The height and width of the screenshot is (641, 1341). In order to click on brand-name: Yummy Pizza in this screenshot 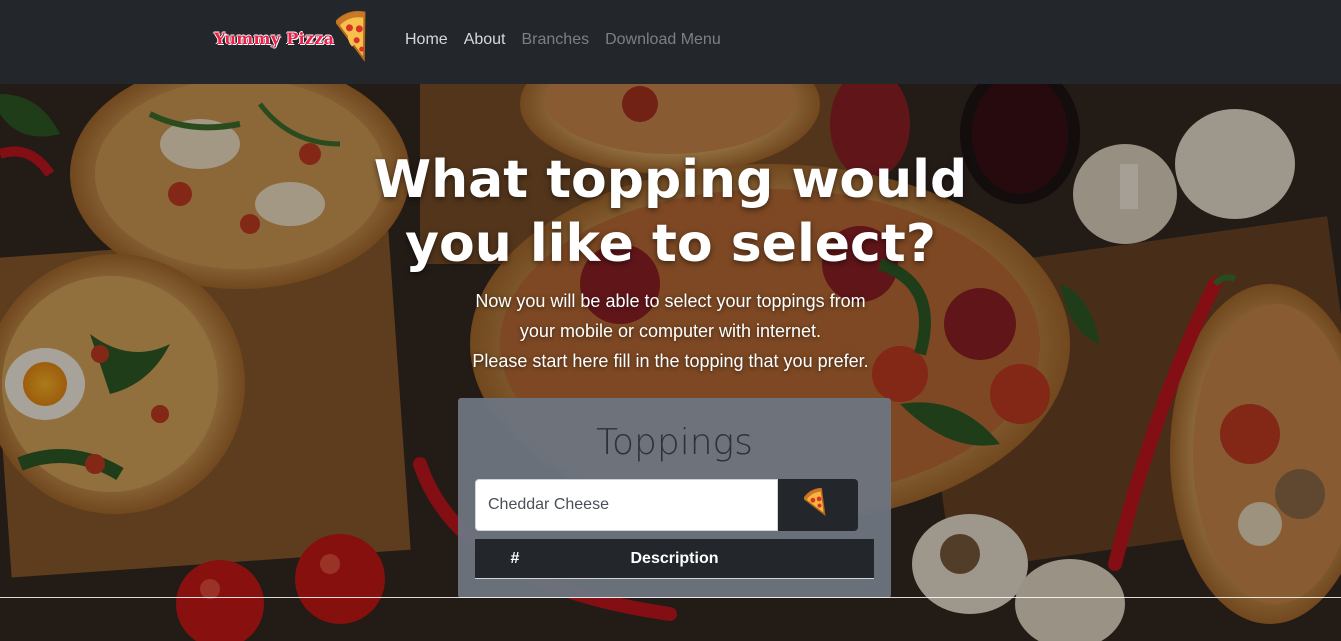, I will do `click(274, 38)`.